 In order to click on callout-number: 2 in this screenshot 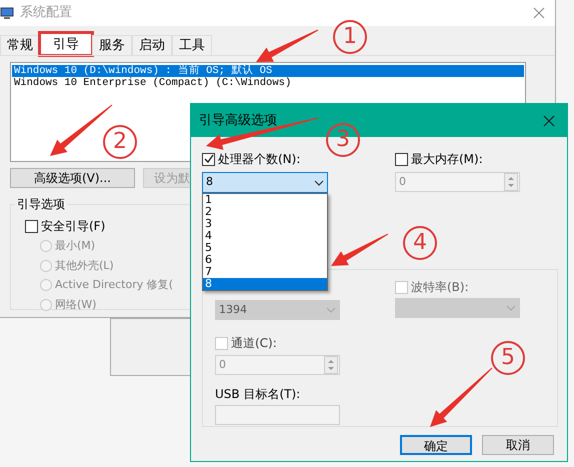, I will do `click(120, 142)`.